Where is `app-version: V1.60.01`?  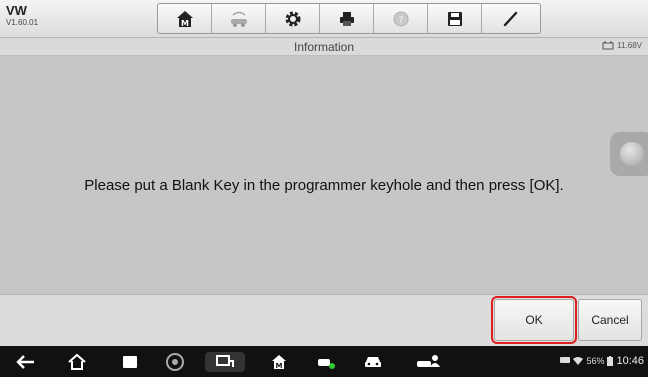 app-version: V1.60.01 is located at coordinates (22, 22).